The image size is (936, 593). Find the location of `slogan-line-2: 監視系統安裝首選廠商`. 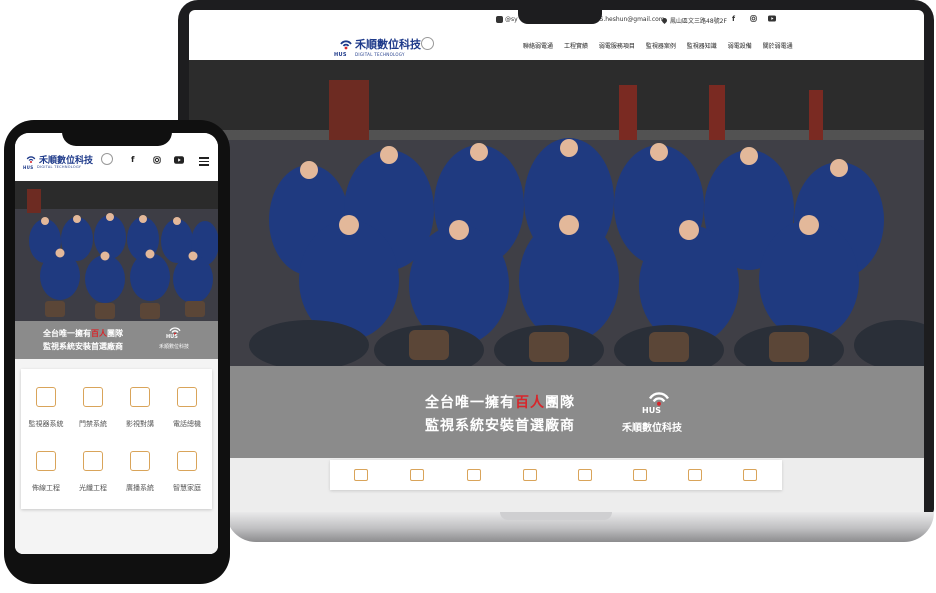

slogan-line-2: 監視系統安裝首選廠商 is located at coordinates (500, 426).